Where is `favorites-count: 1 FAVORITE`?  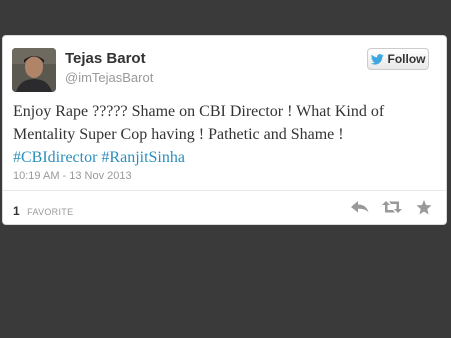
favorites-count: 1 FAVORITE is located at coordinates (43, 211).